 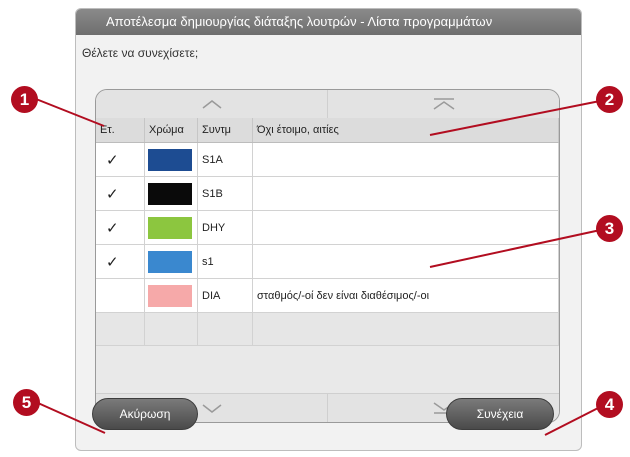 I want to click on callout-badge: 1, so click(x=24, y=99).